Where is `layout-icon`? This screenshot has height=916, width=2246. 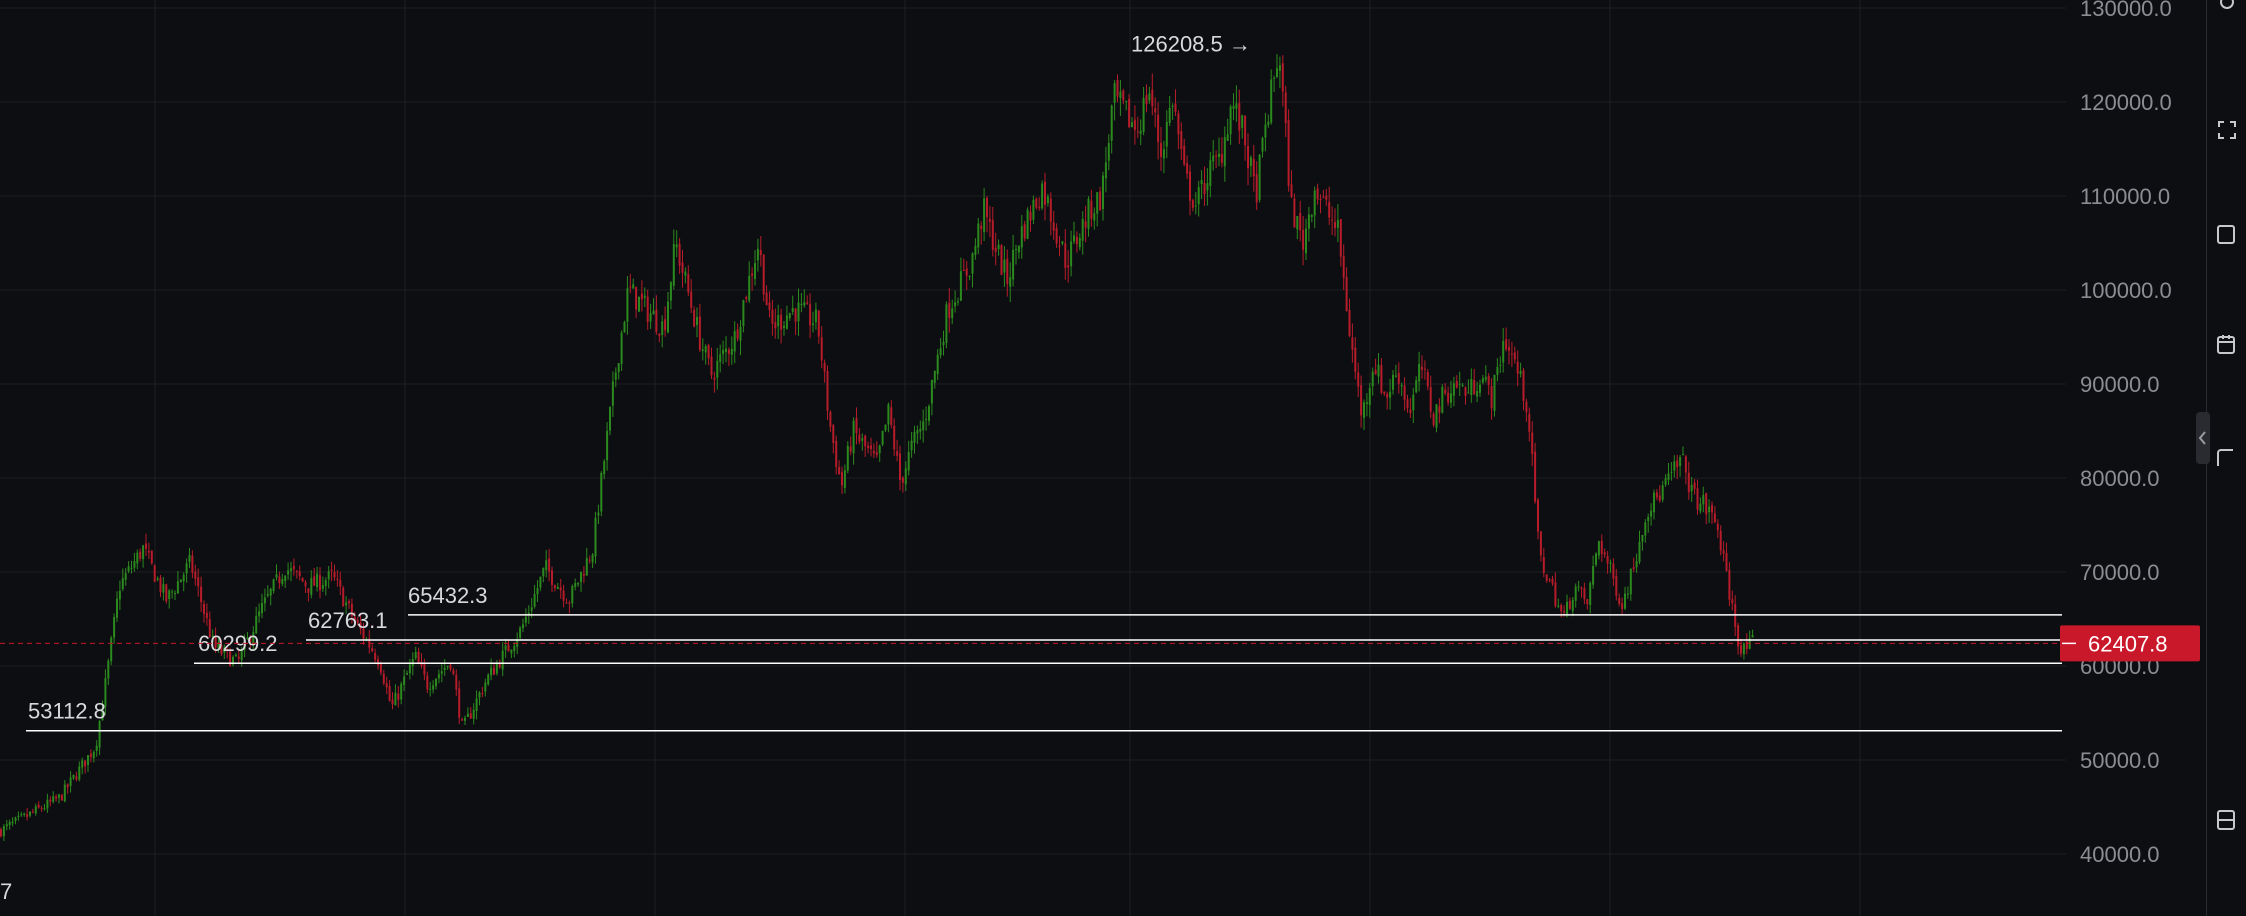 layout-icon is located at coordinates (2227, 820).